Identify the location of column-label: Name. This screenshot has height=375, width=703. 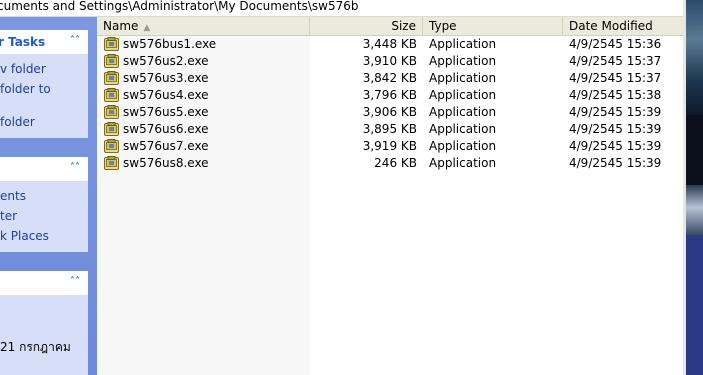
(121, 26).